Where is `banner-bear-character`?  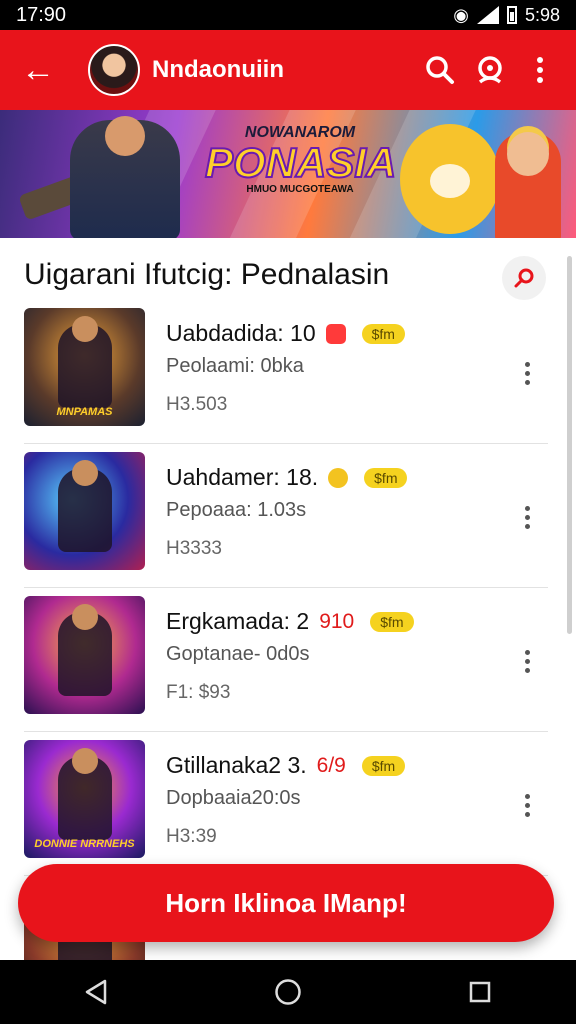 banner-bear-character is located at coordinates (450, 179).